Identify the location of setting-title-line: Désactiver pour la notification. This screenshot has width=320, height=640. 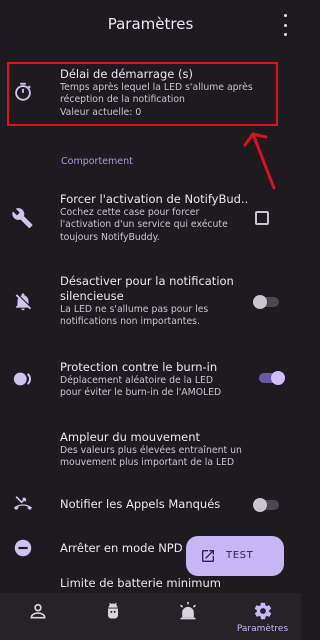
(147, 281).